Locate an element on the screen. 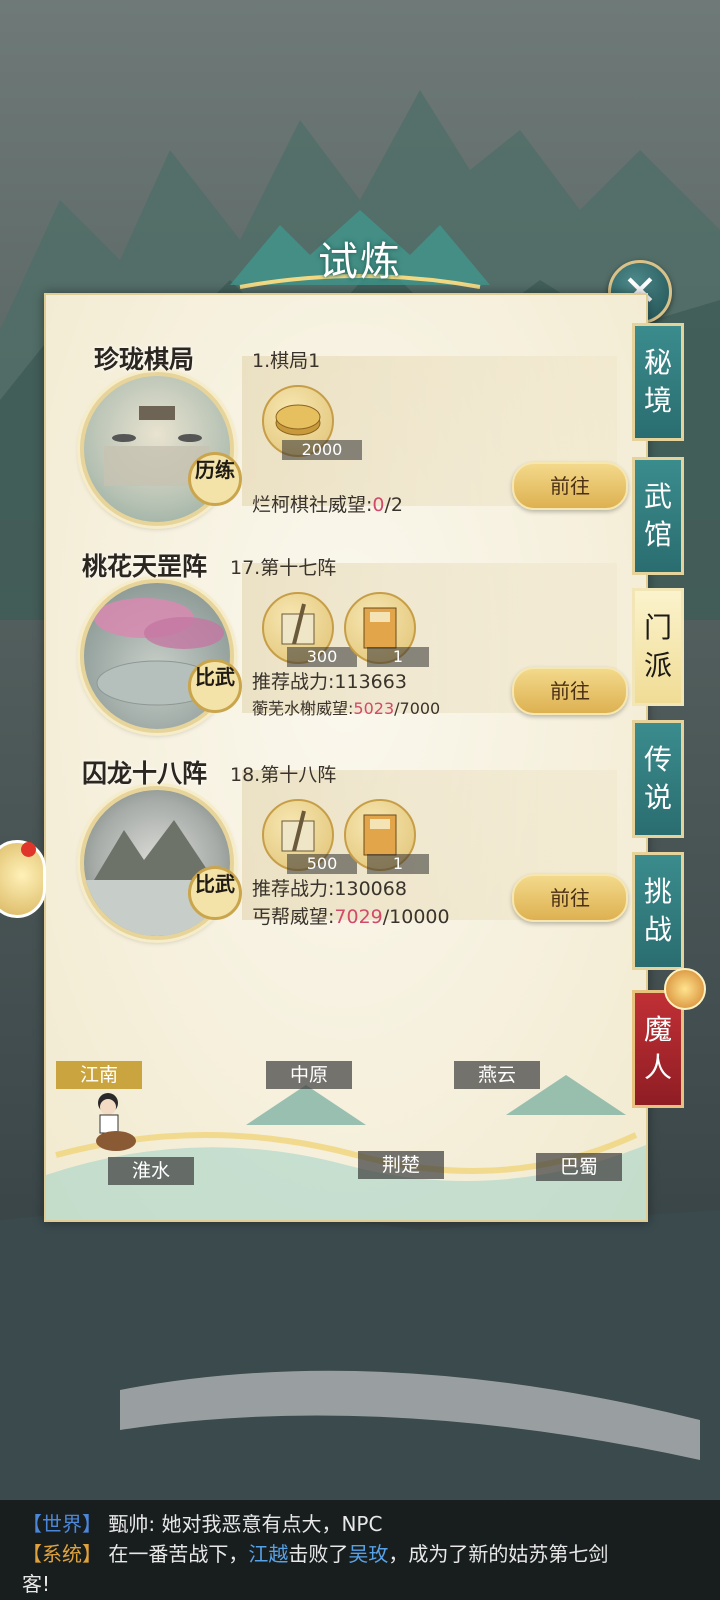 The height and width of the screenshot is (1600, 720). chat-message: ，成为了新的姑苏第七剑 is located at coordinates (498, 1554).